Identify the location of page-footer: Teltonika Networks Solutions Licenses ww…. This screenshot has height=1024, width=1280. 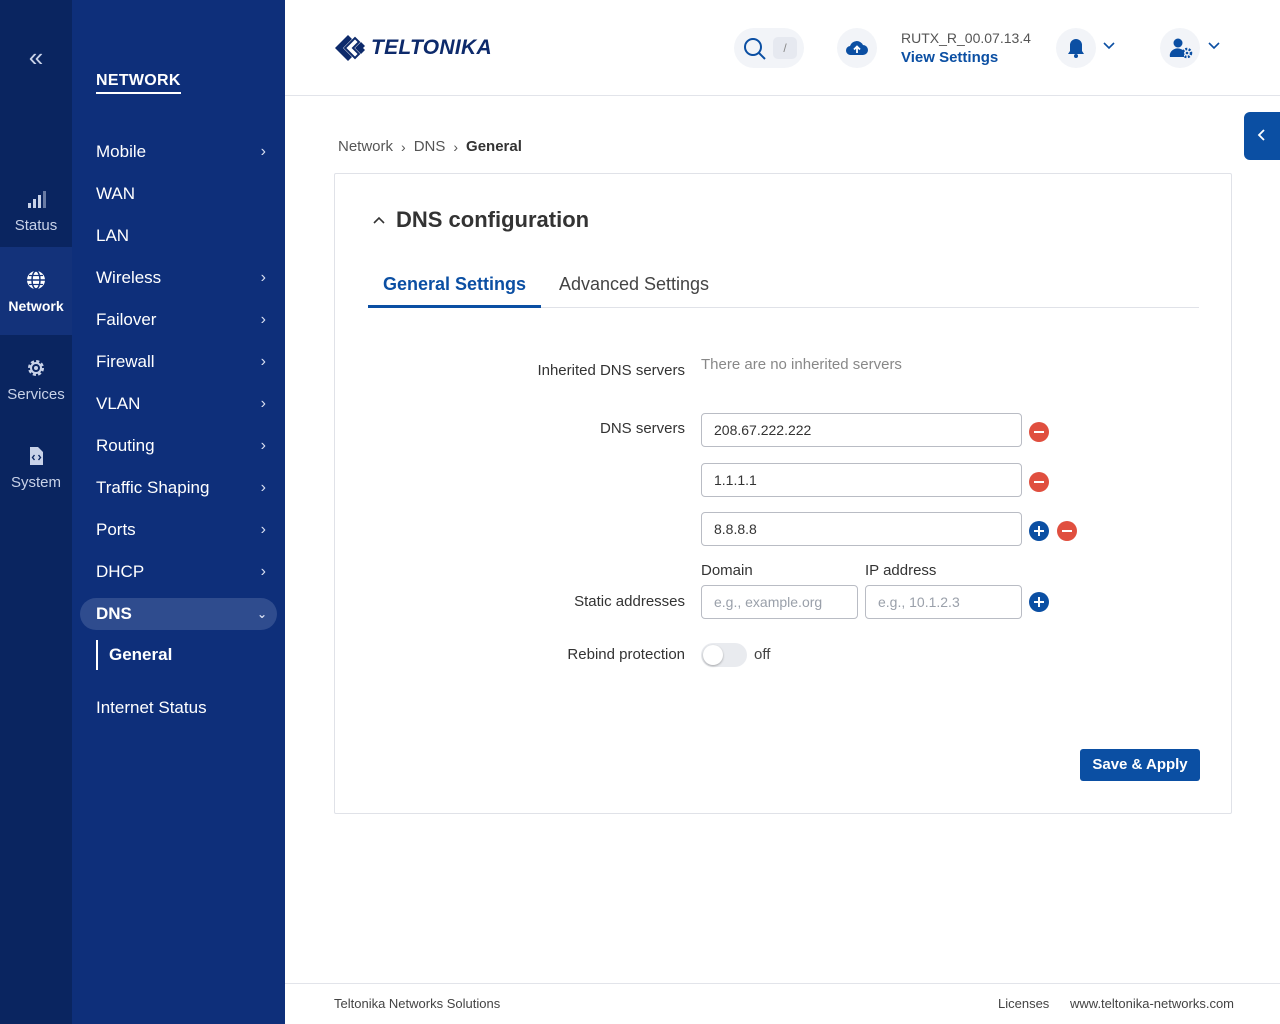
(782, 1003).